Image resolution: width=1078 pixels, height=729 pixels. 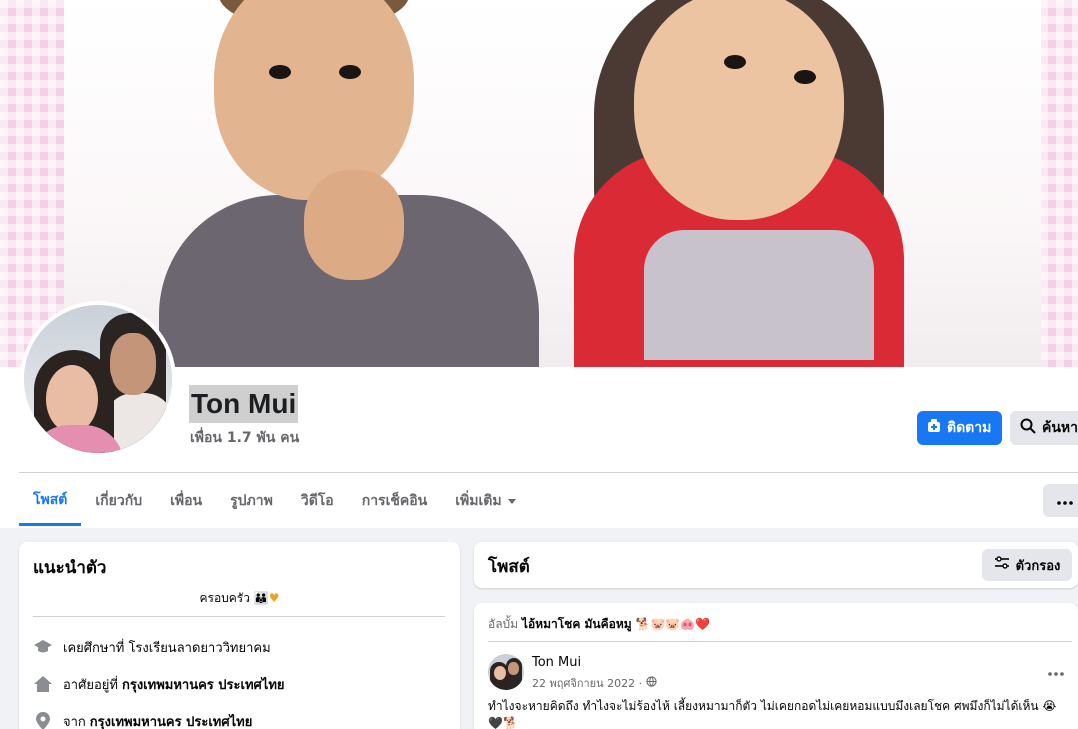 I want to click on follow-icon, so click(x=934, y=428).